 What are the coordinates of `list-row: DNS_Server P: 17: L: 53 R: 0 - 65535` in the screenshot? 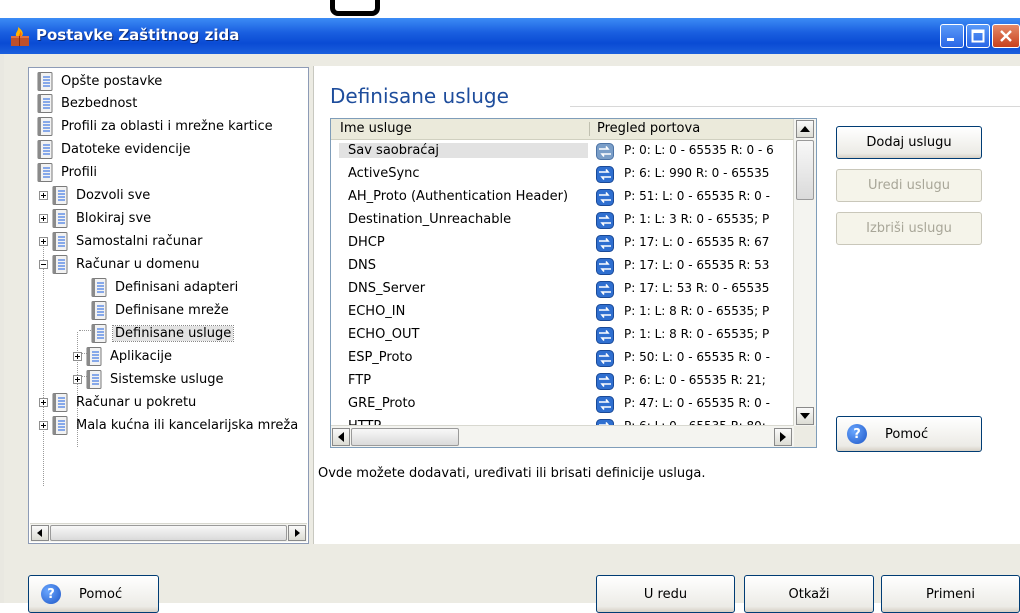 It's located at (562, 289).